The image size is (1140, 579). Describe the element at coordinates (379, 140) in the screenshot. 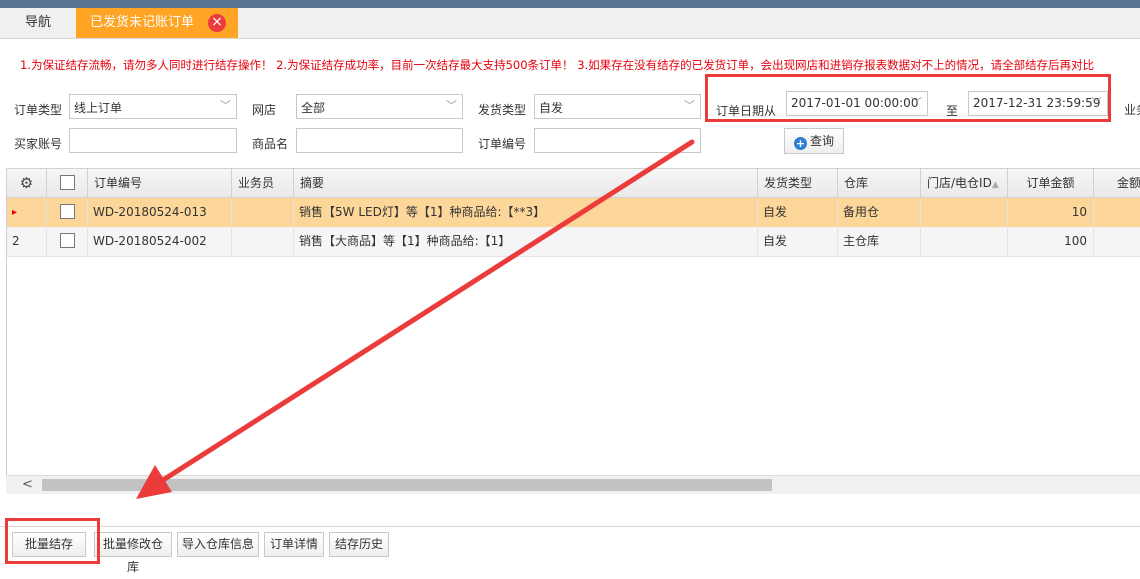

I see `product-name-input` at that location.